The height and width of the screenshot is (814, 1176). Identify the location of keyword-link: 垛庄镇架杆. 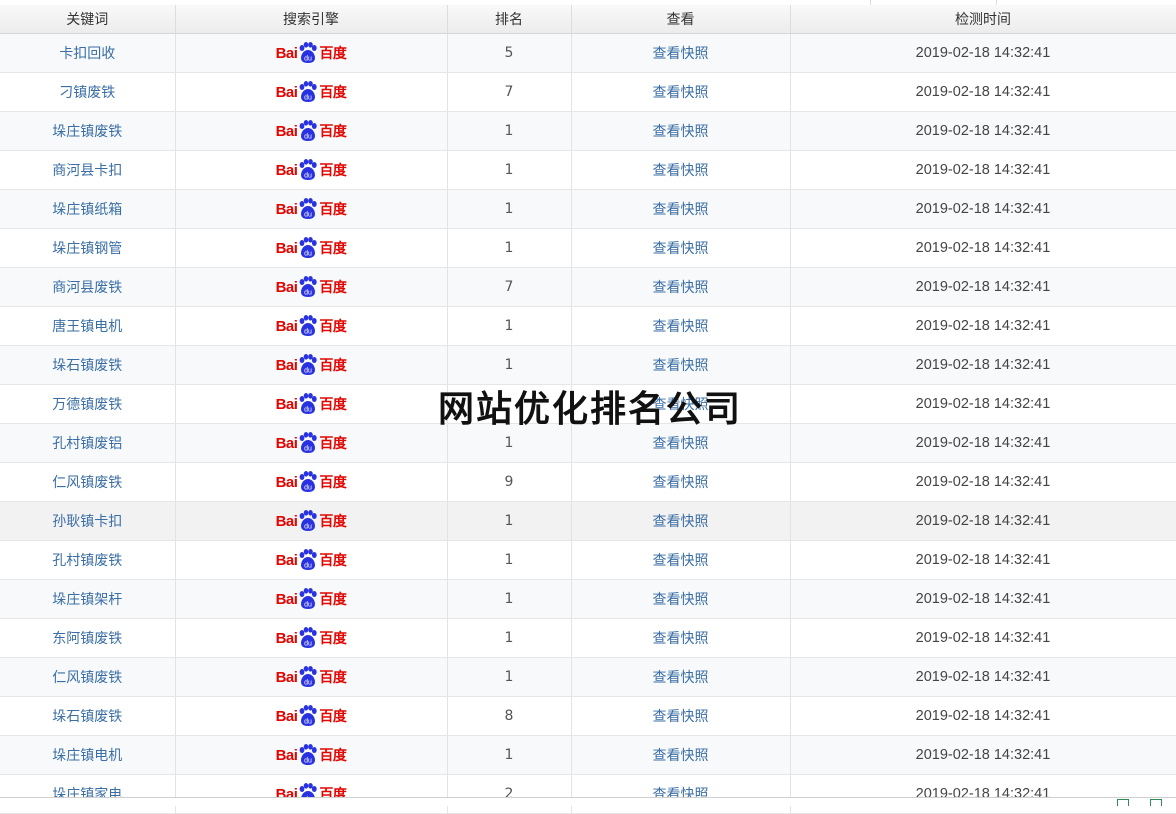
(87, 600).